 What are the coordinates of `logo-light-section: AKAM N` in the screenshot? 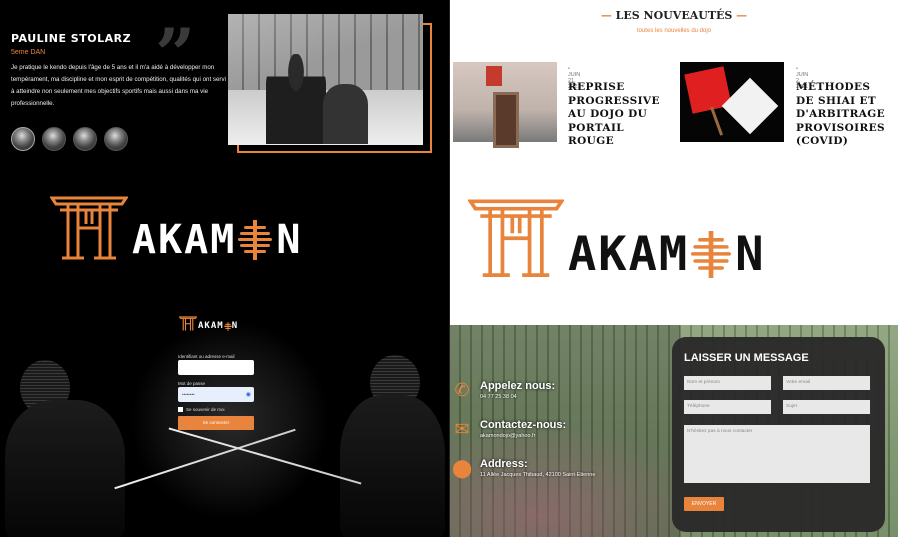 It's located at (674, 252).